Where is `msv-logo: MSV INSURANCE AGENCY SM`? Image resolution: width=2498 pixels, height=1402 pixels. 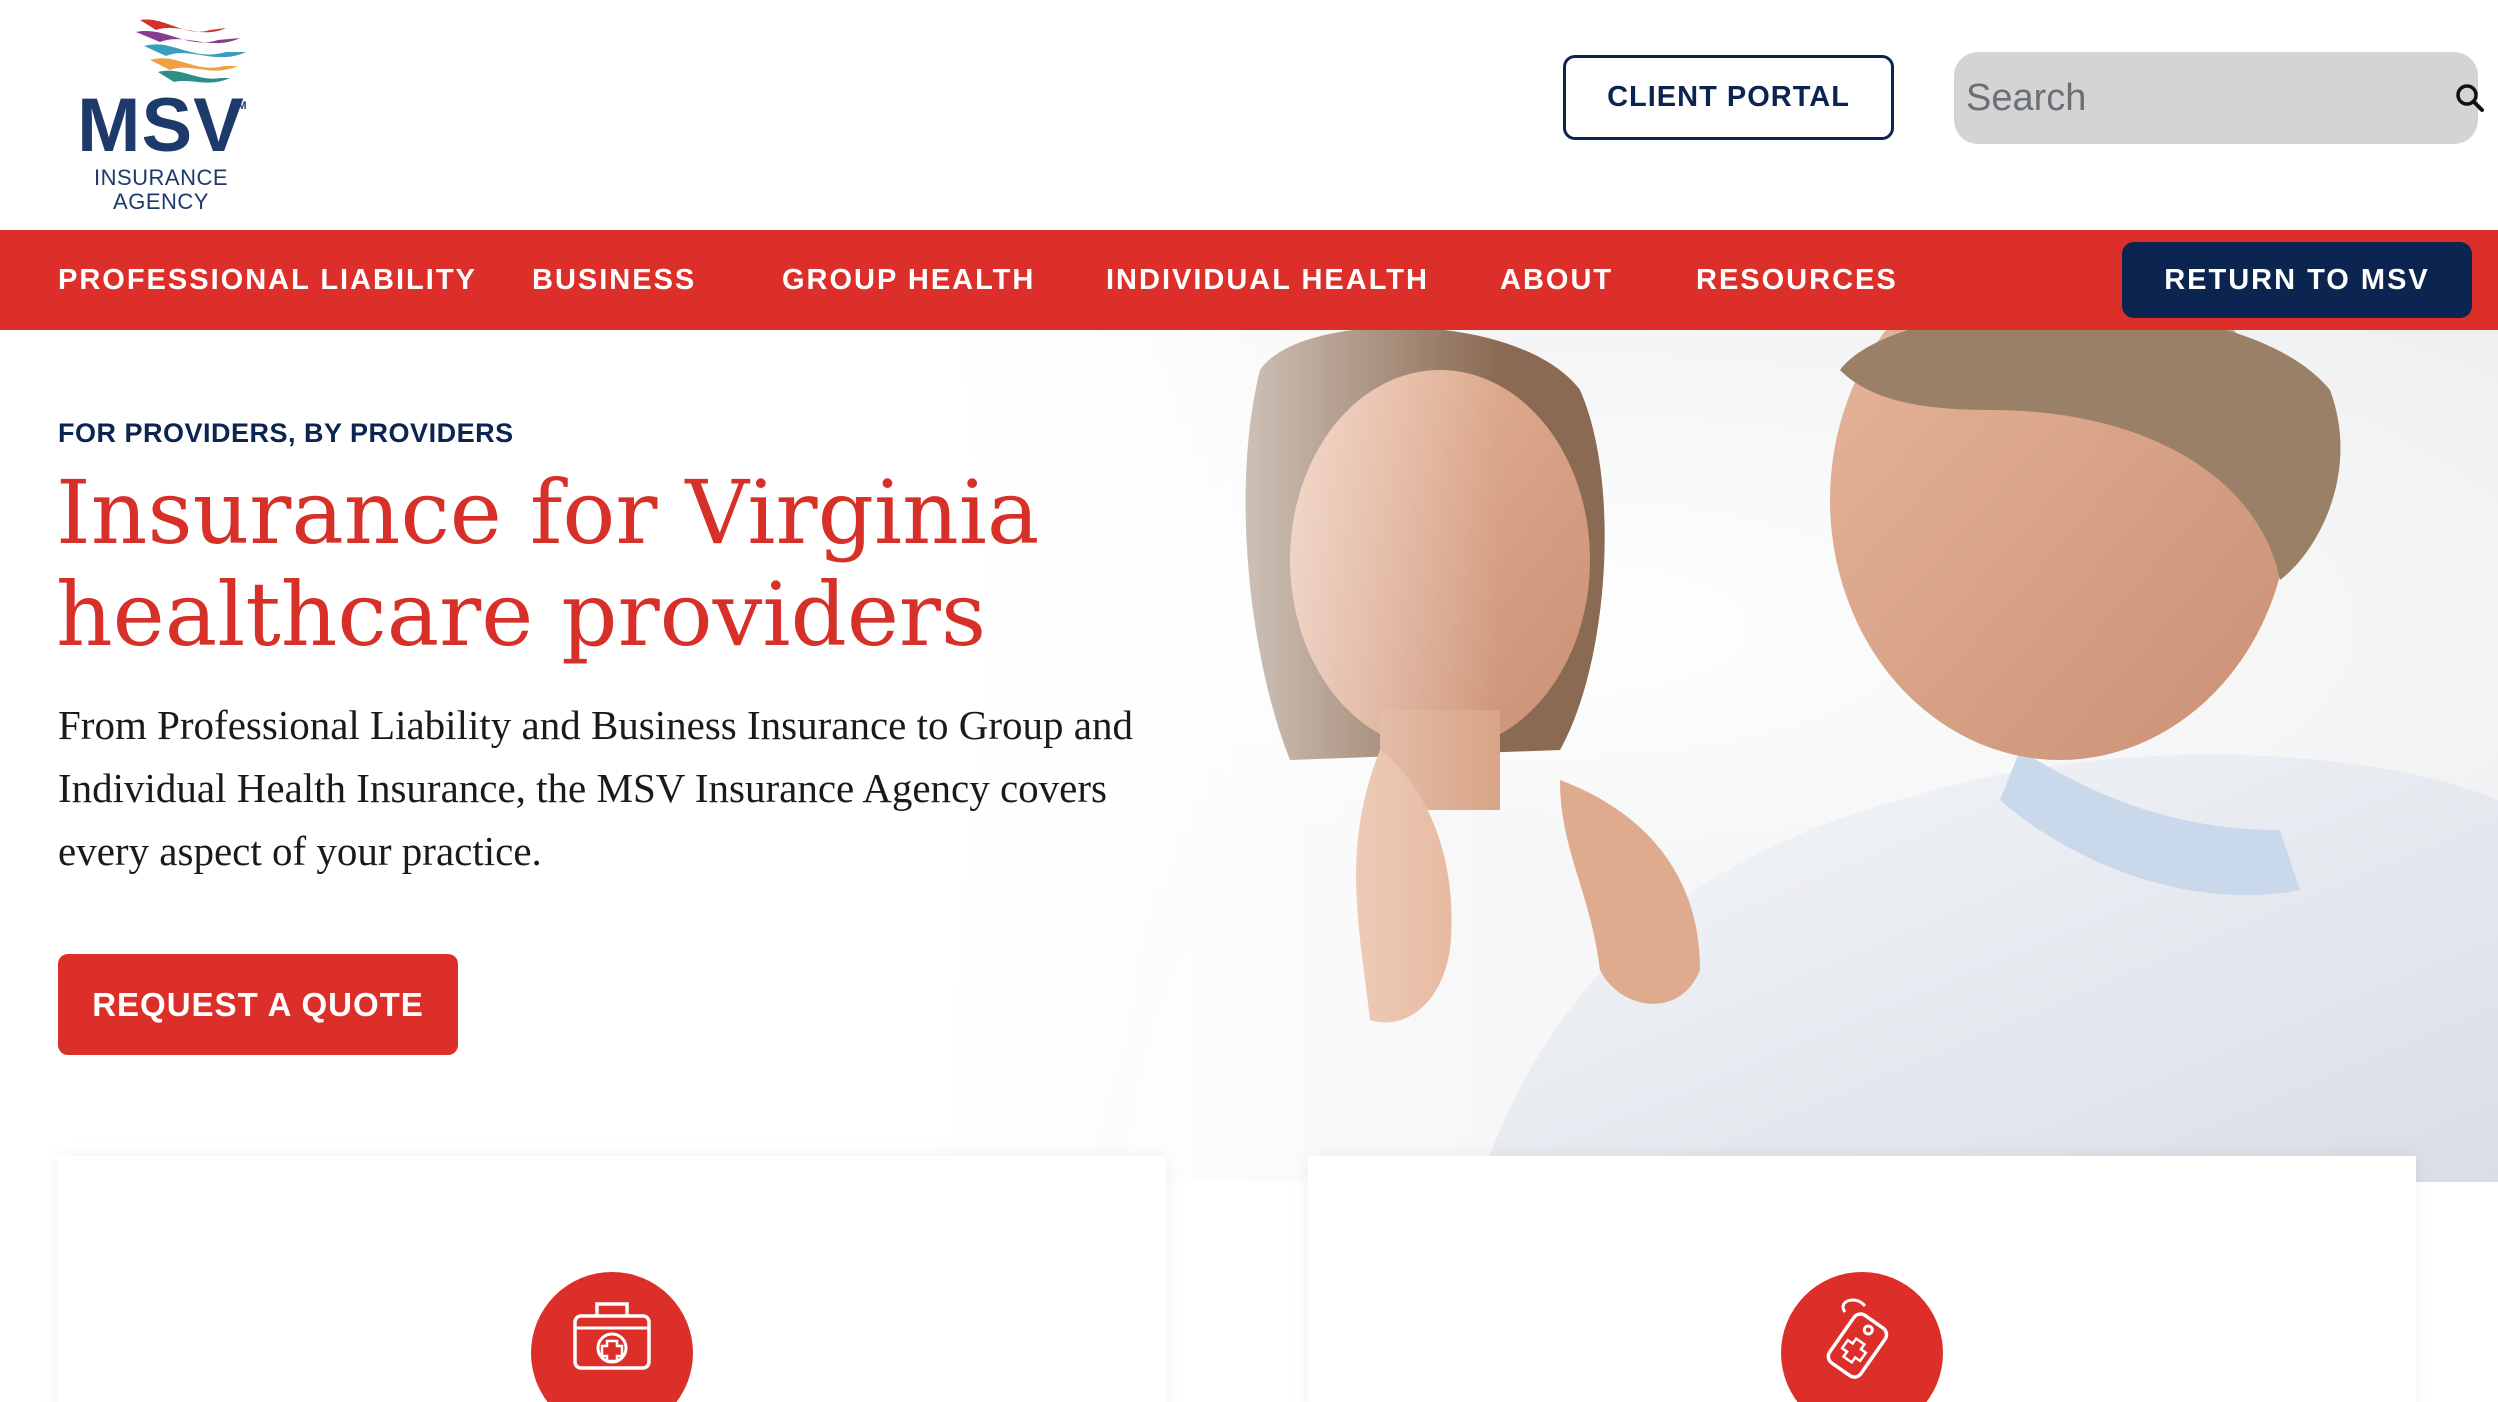 msv-logo: MSV INSURANCE AGENCY SM is located at coordinates (180, 116).